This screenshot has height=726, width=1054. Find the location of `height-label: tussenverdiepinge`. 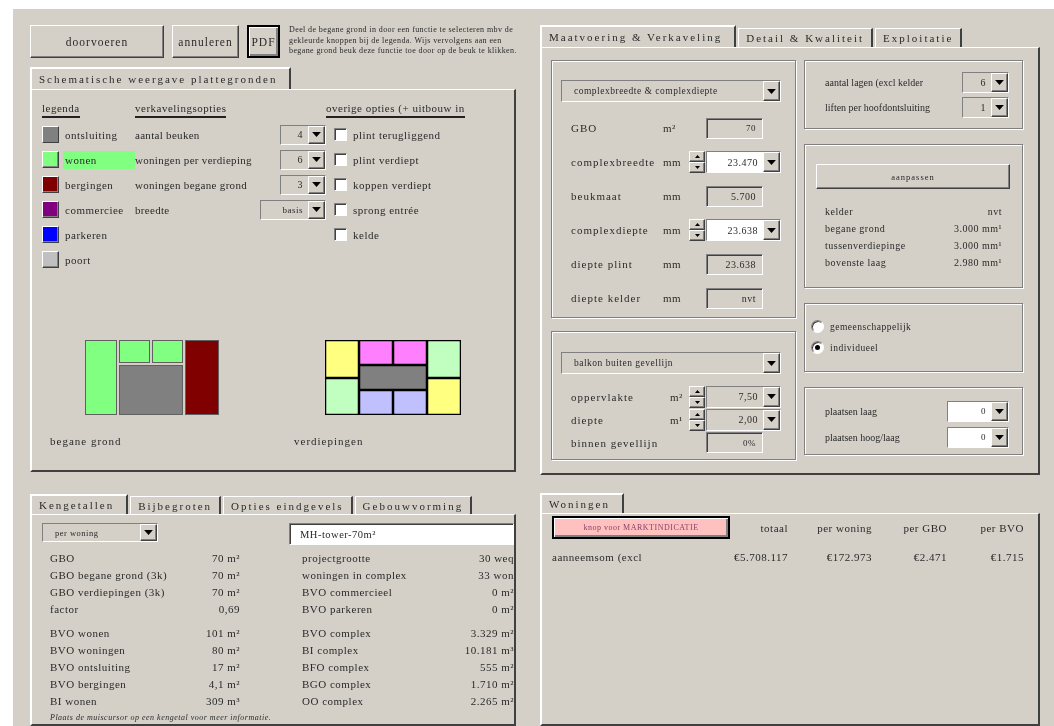

height-label: tussenverdiepinge is located at coordinates (865, 245).